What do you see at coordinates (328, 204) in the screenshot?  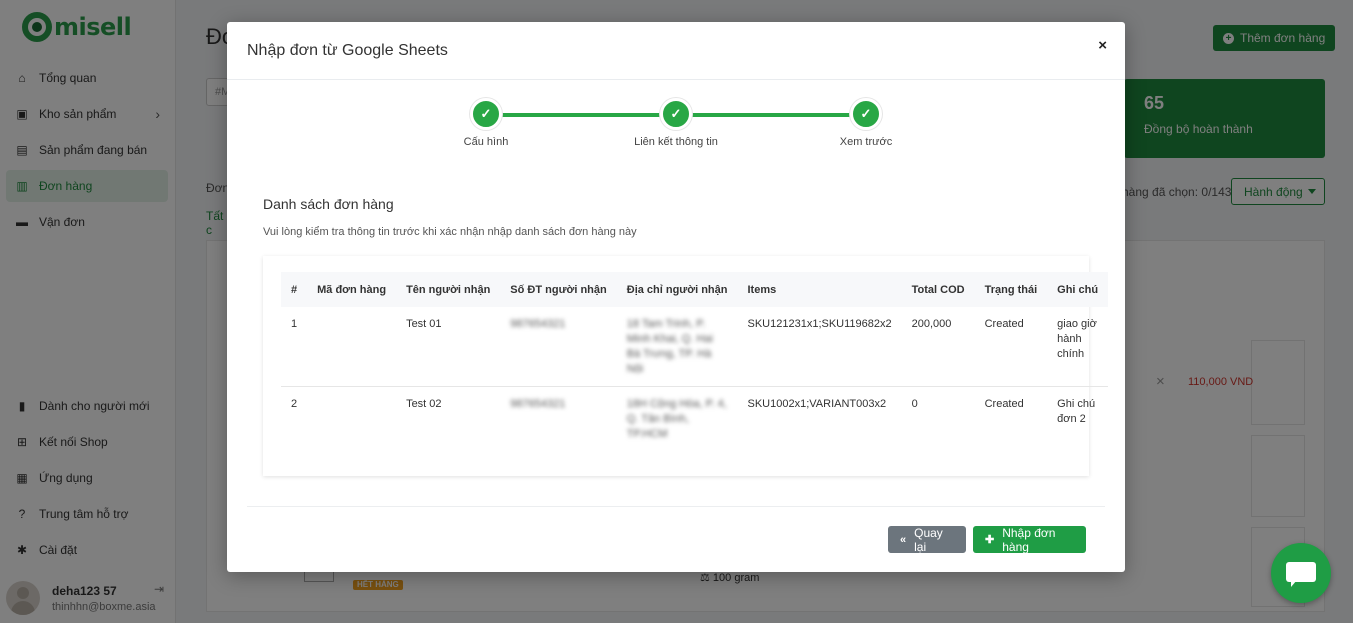 I see `section-title: Danh sách đơn hàng` at bounding box center [328, 204].